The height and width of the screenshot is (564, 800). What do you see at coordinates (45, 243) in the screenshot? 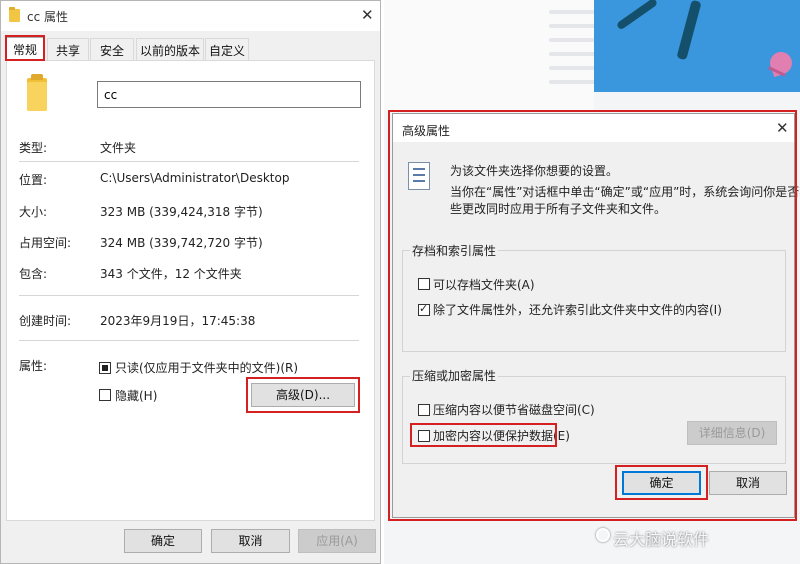
I see `disk-size-label: 占用空间:` at bounding box center [45, 243].